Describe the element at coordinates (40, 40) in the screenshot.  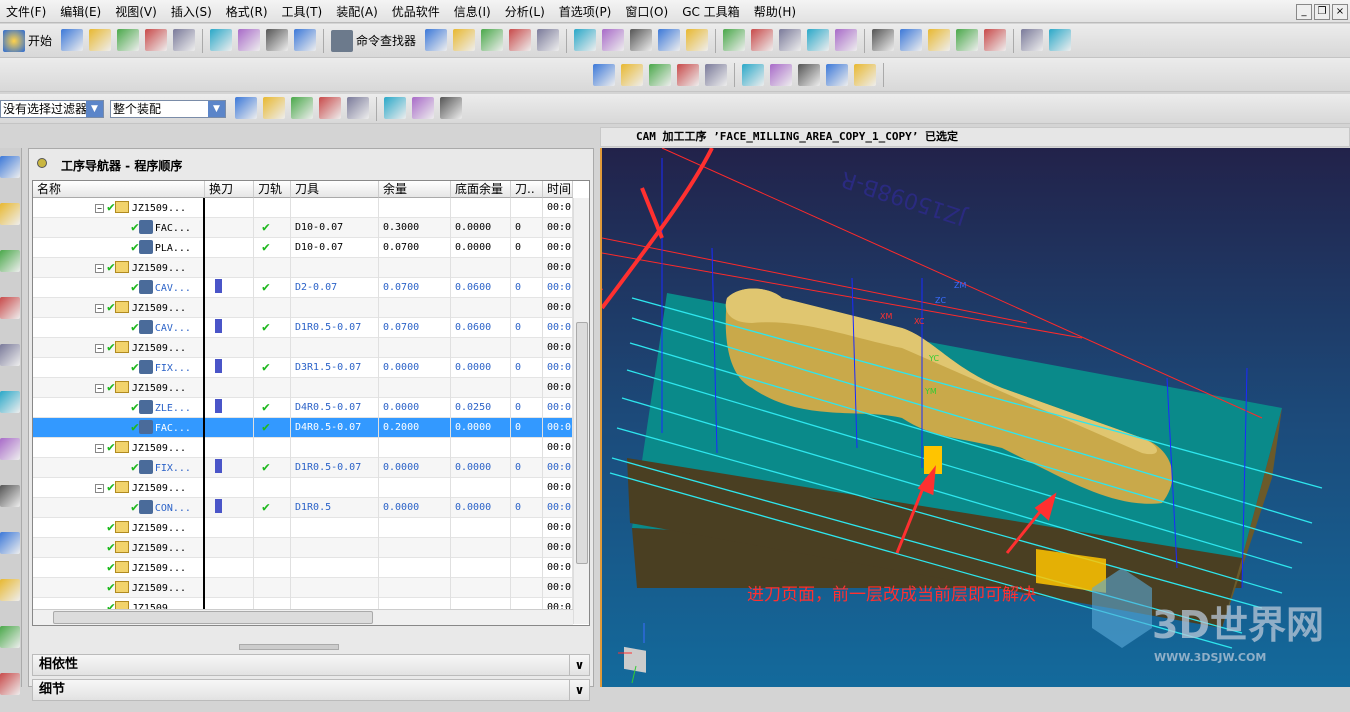
I see `start-button: 开始` at that location.